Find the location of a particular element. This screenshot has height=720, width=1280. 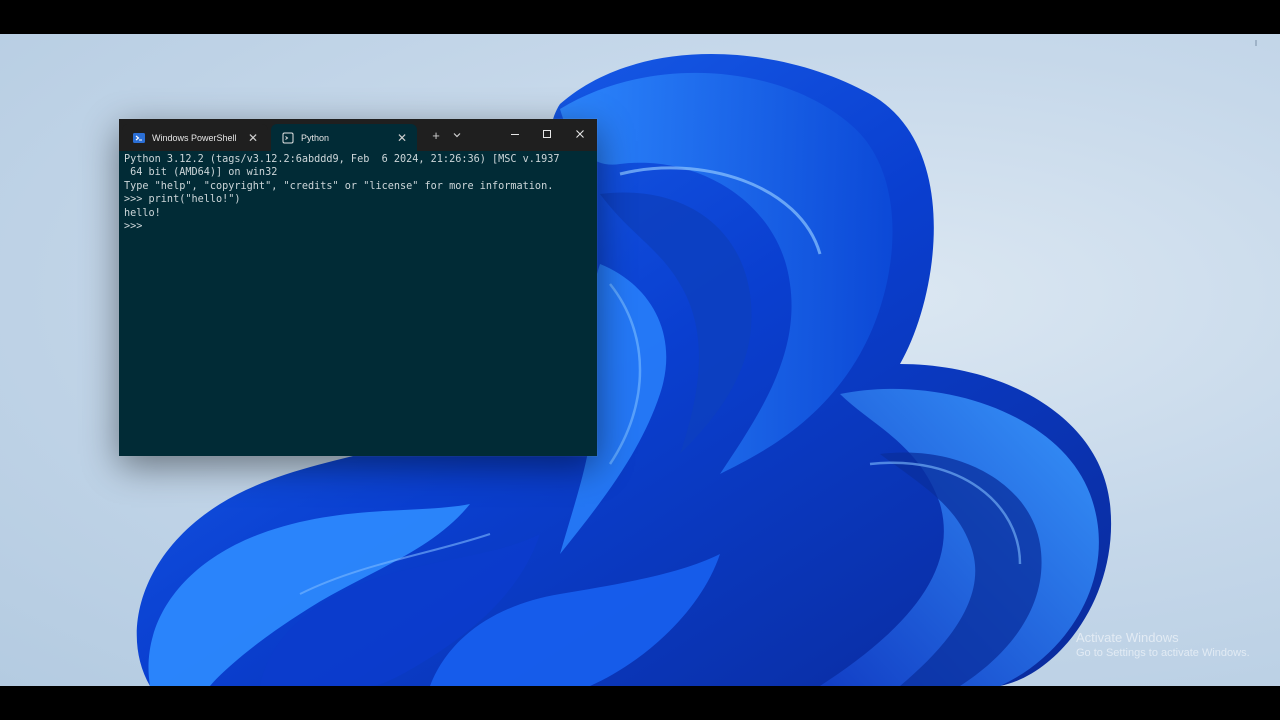

maximize-icon is located at coordinates (547, 134).